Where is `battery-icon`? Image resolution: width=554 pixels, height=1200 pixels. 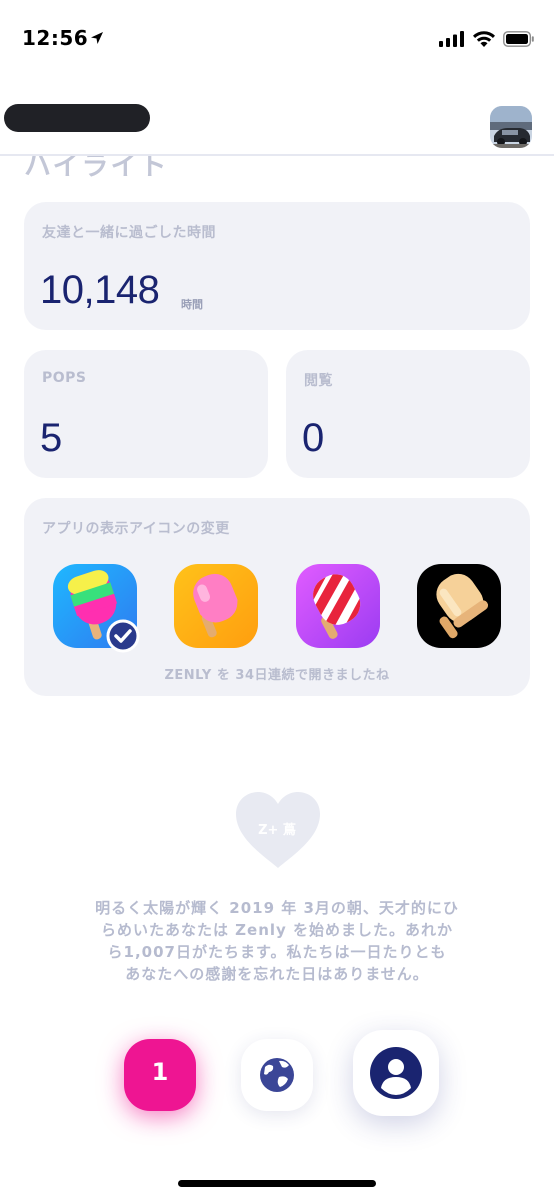
battery-icon is located at coordinates (518, 39).